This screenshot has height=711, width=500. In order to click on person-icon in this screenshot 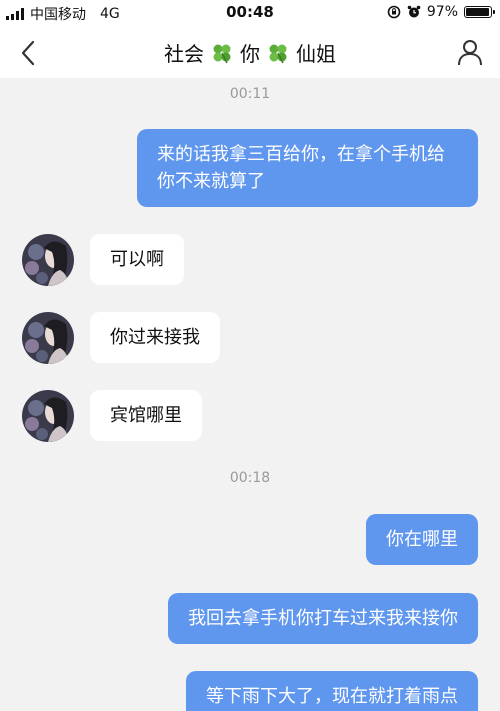, I will do `click(470, 52)`.